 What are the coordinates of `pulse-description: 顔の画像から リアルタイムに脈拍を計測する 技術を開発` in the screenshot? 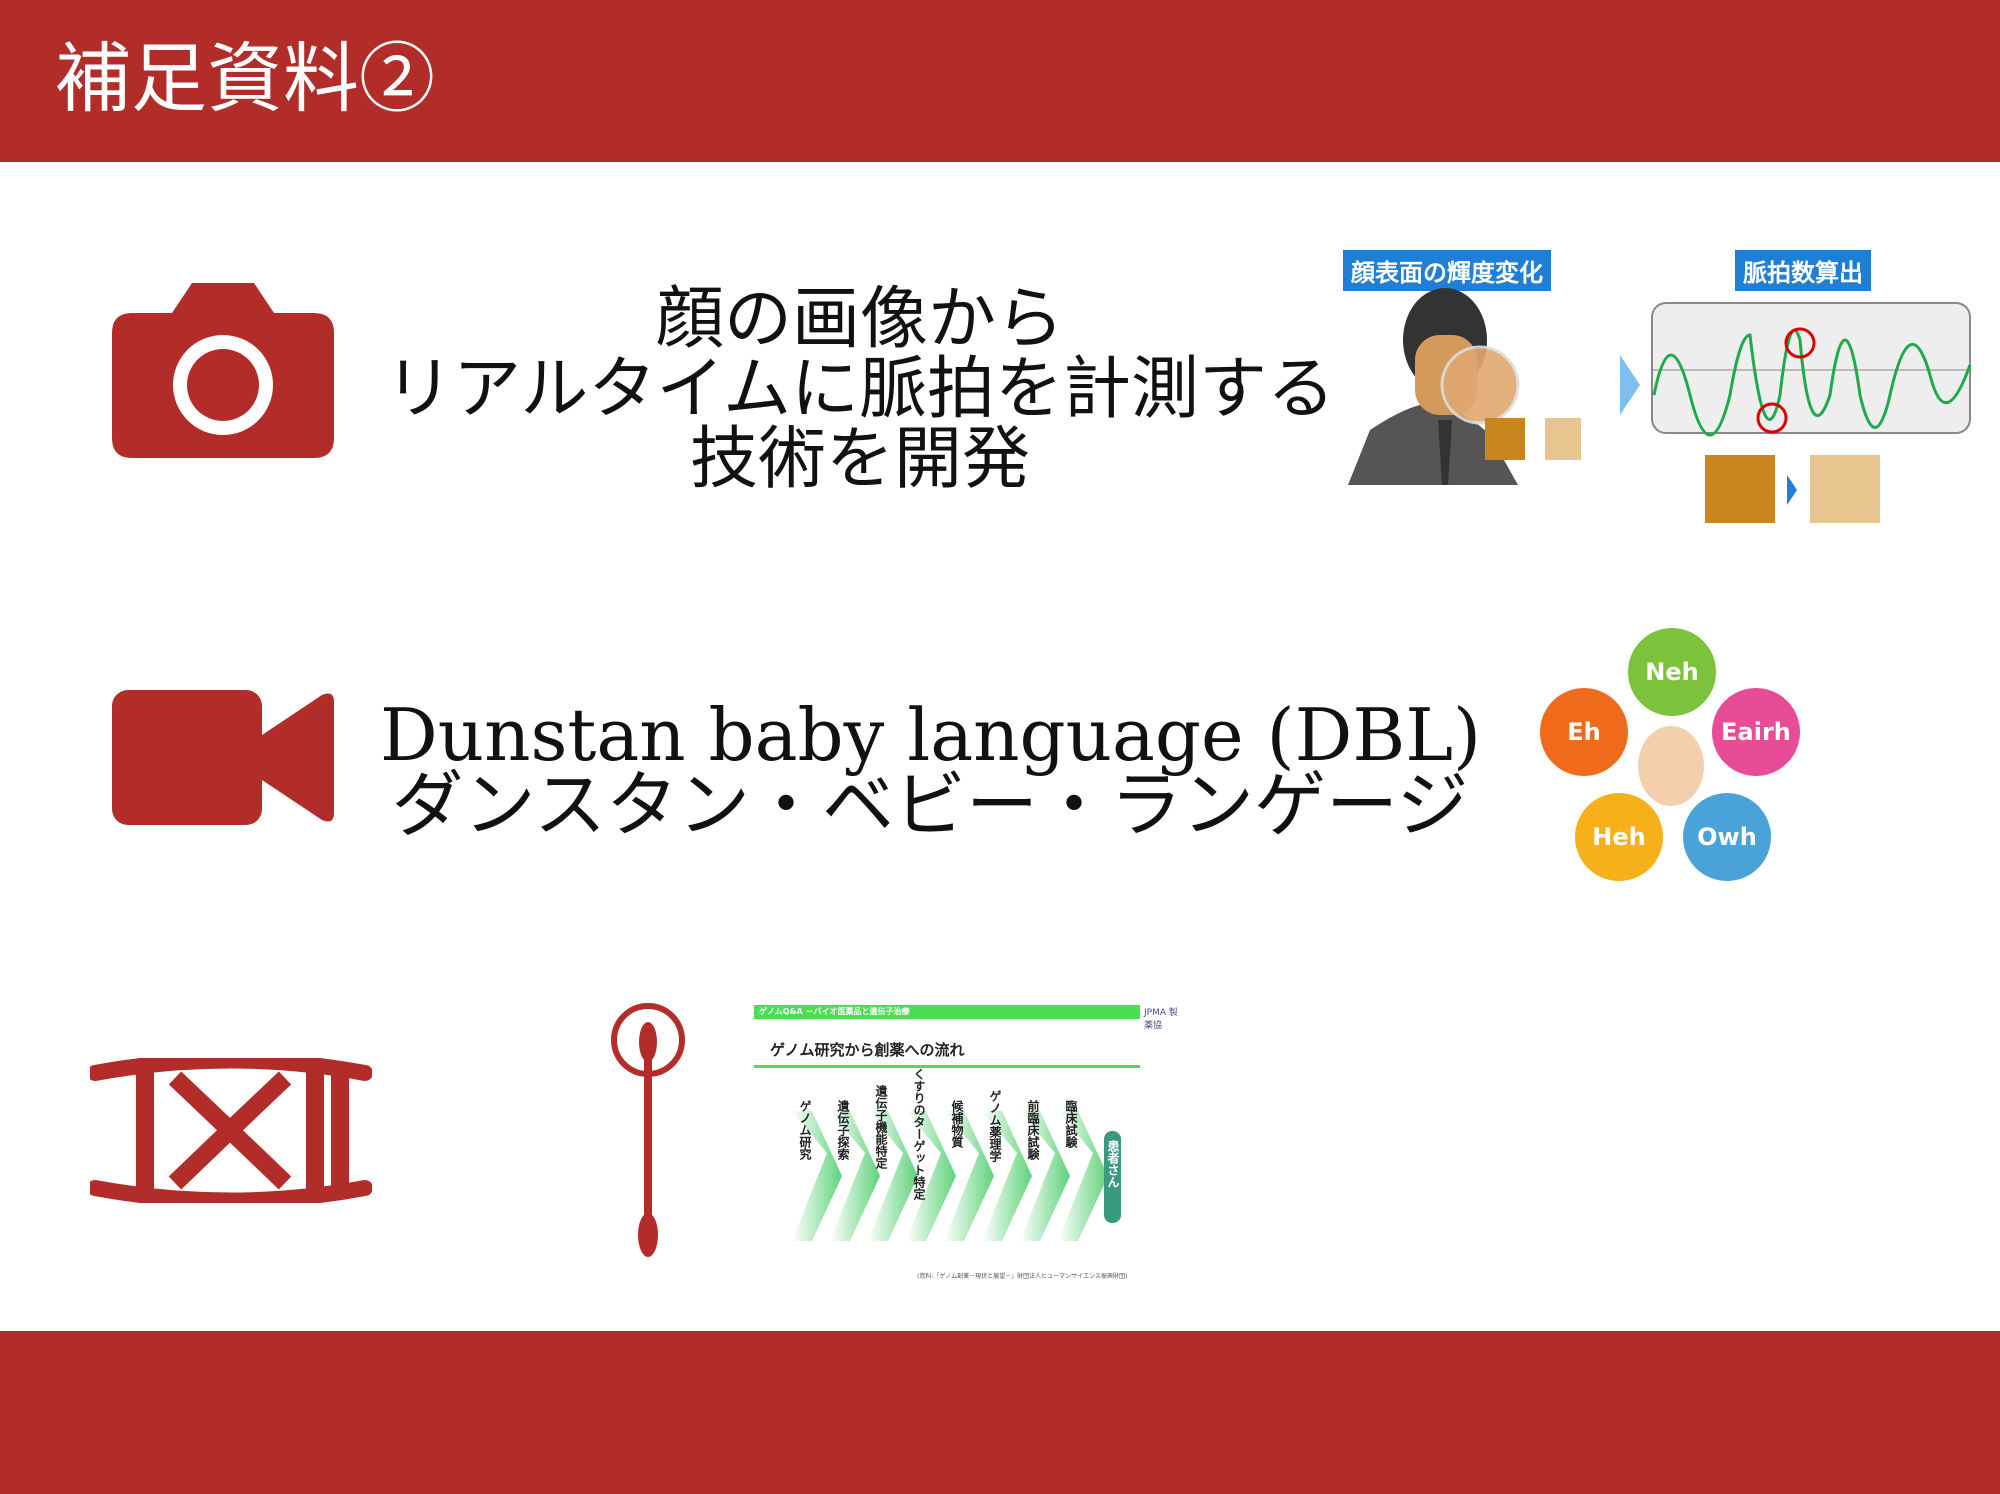 It's located at (860, 390).